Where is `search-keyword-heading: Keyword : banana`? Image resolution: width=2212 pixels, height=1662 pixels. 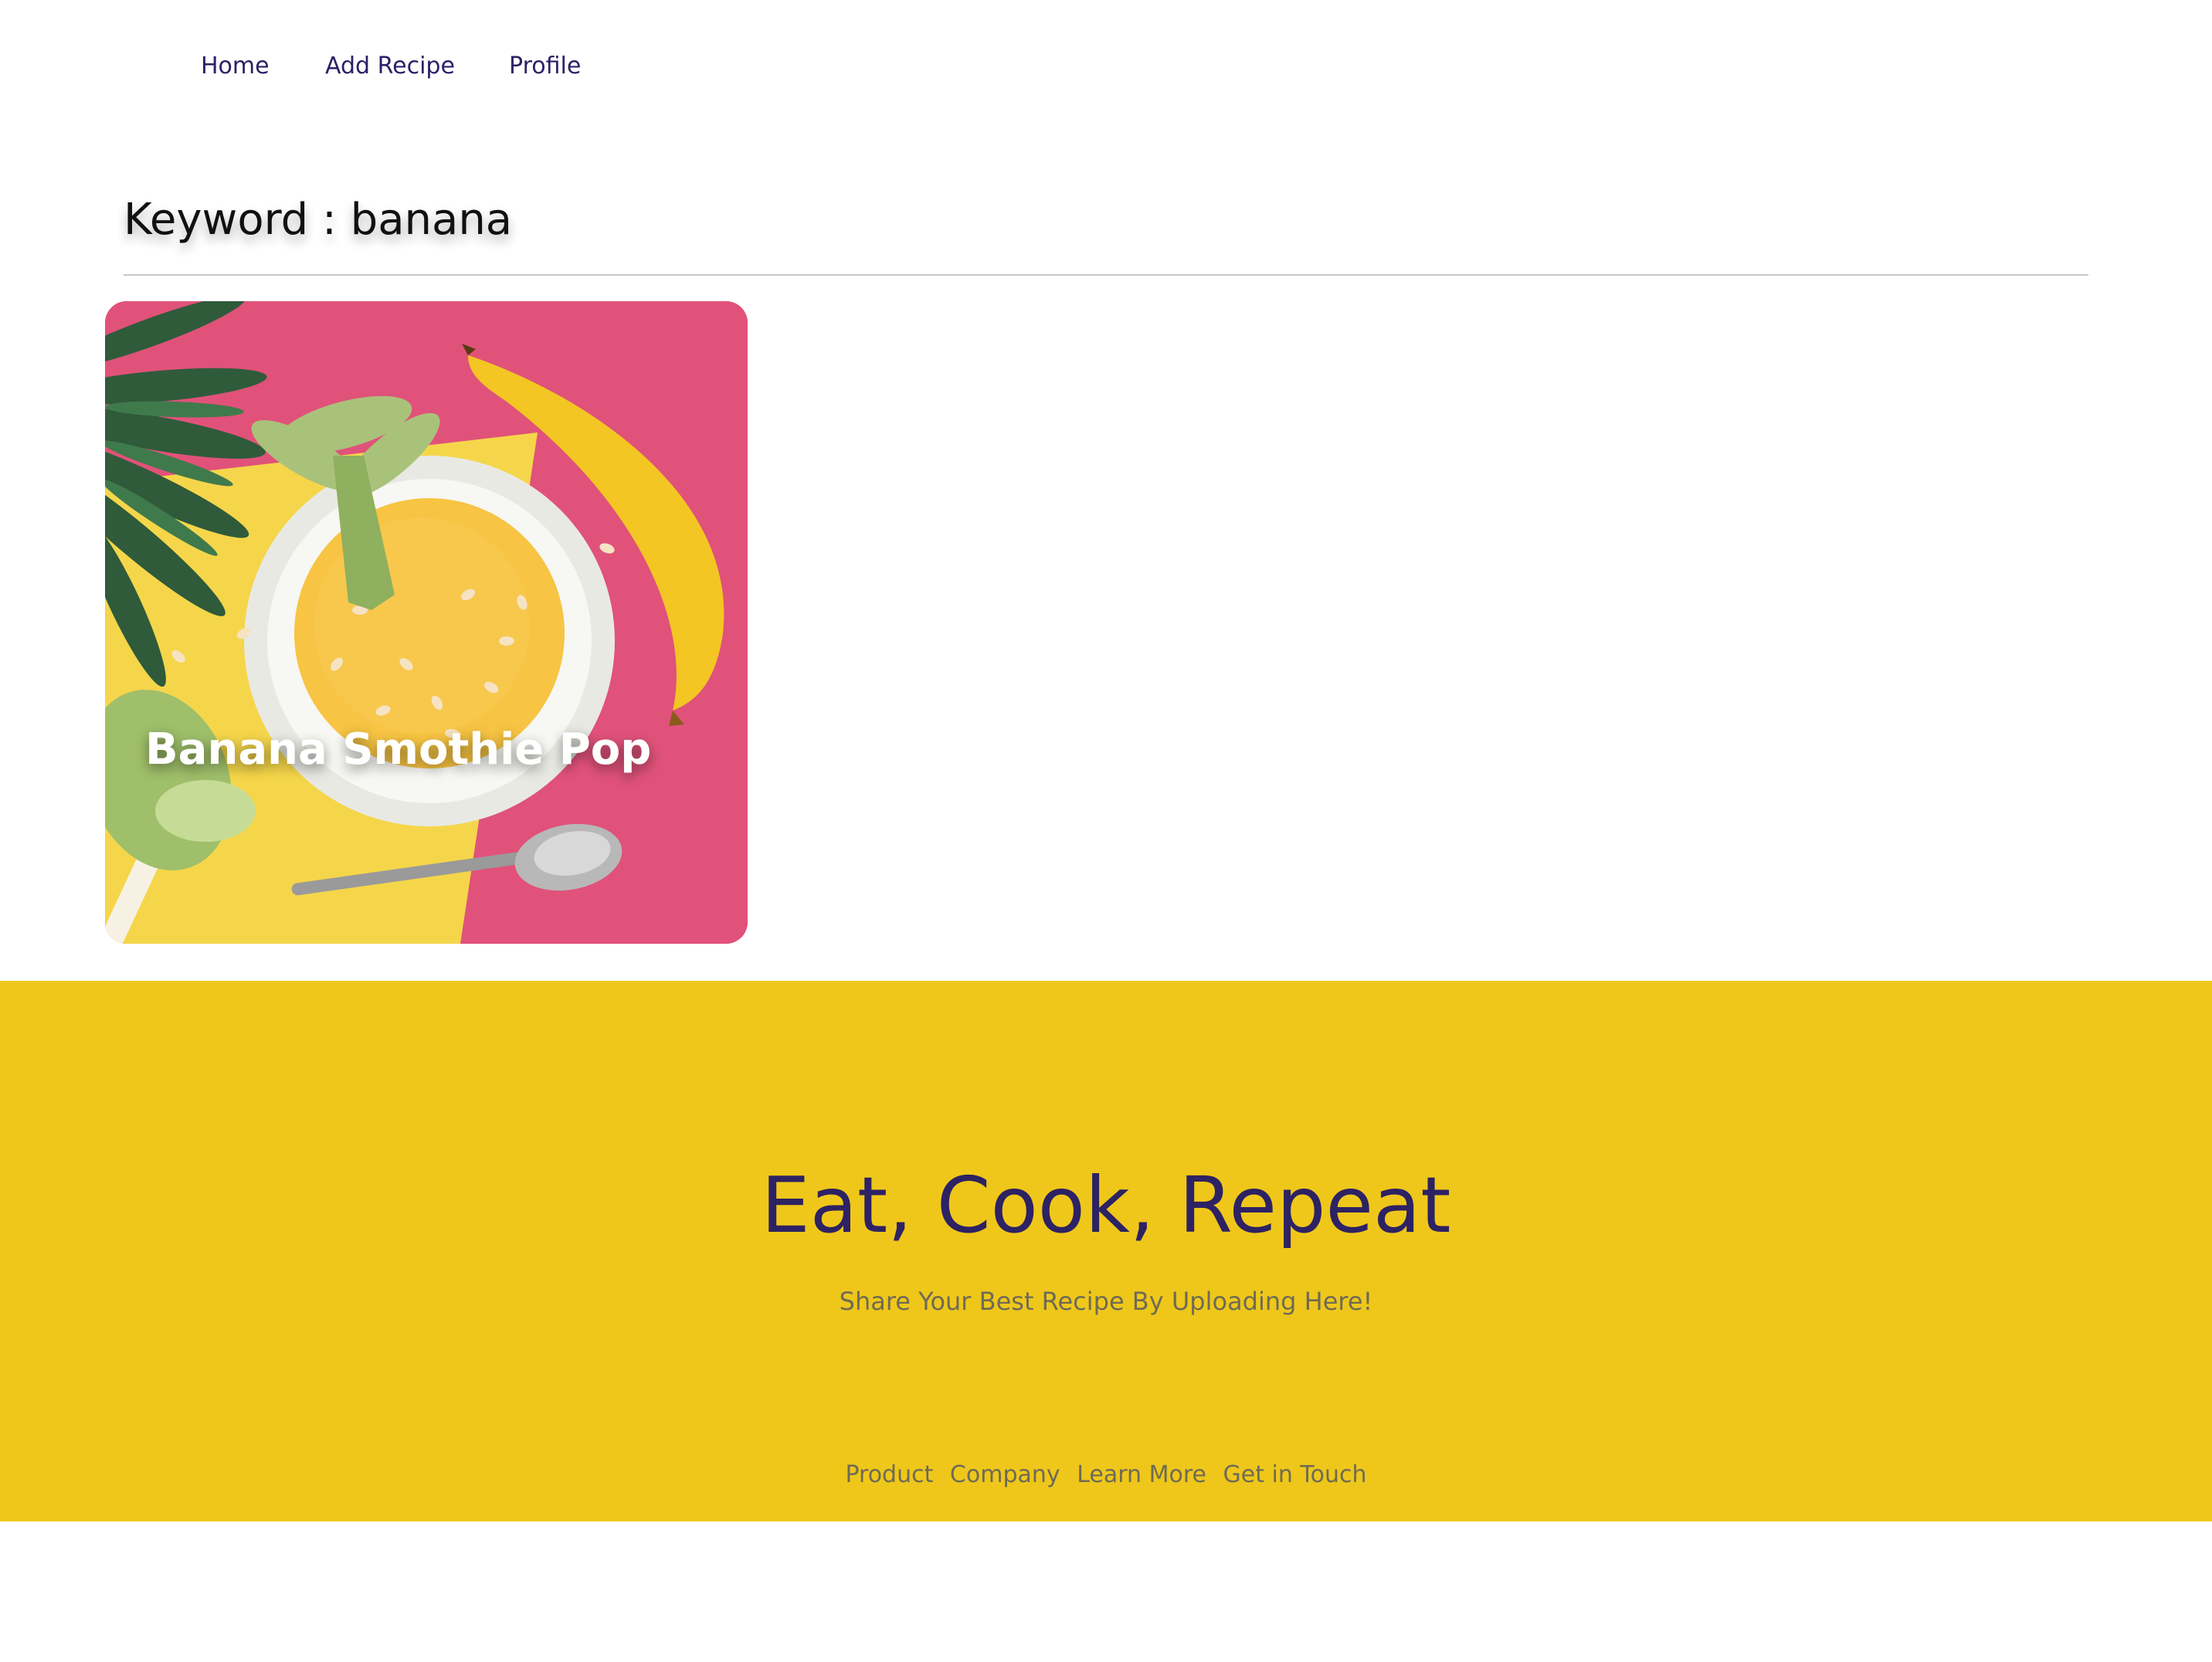 search-keyword-heading: Keyword : banana is located at coordinates (318, 220).